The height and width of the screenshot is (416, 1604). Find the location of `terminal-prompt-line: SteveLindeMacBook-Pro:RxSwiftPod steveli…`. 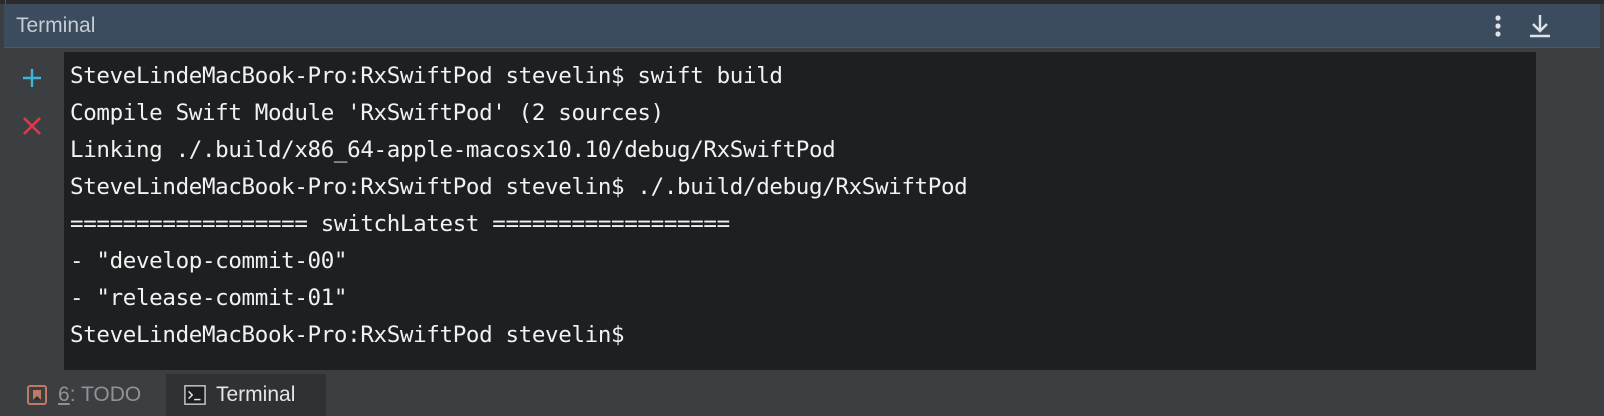

terminal-prompt-line: SteveLindeMacBook-Pro:RxSwiftPod steveli… is located at coordinates (347, 335).